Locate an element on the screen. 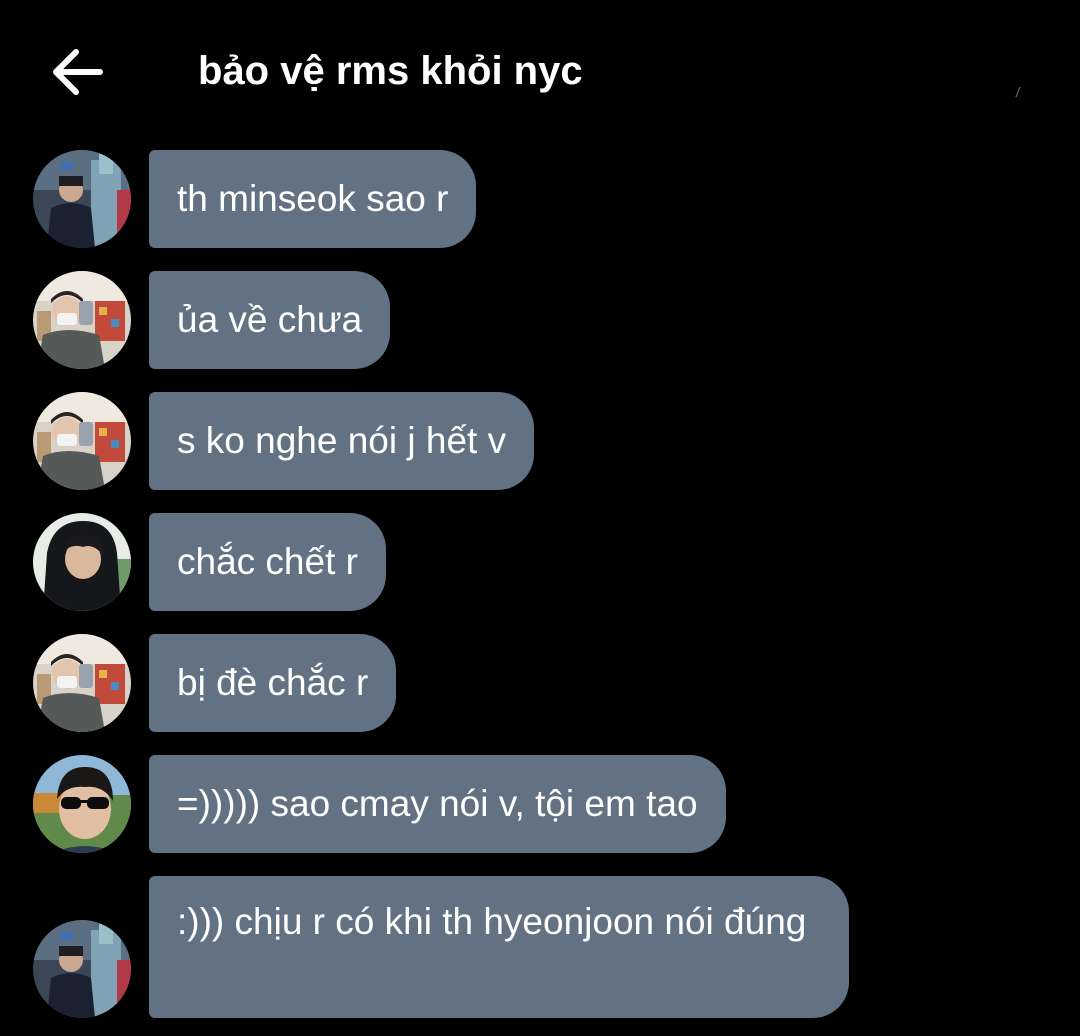  message-bubble: :))) chịu r có khi th hyeonjoon nói đúng is located at coordinates (499, 947).